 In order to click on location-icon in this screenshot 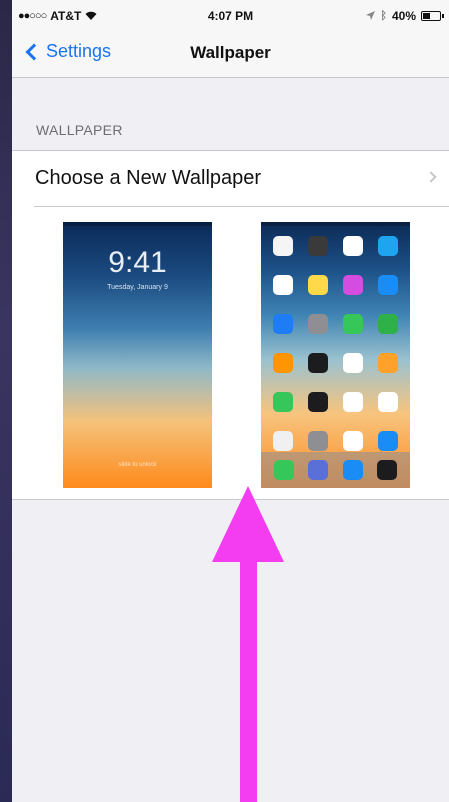, I will do `click(371, 16)`.